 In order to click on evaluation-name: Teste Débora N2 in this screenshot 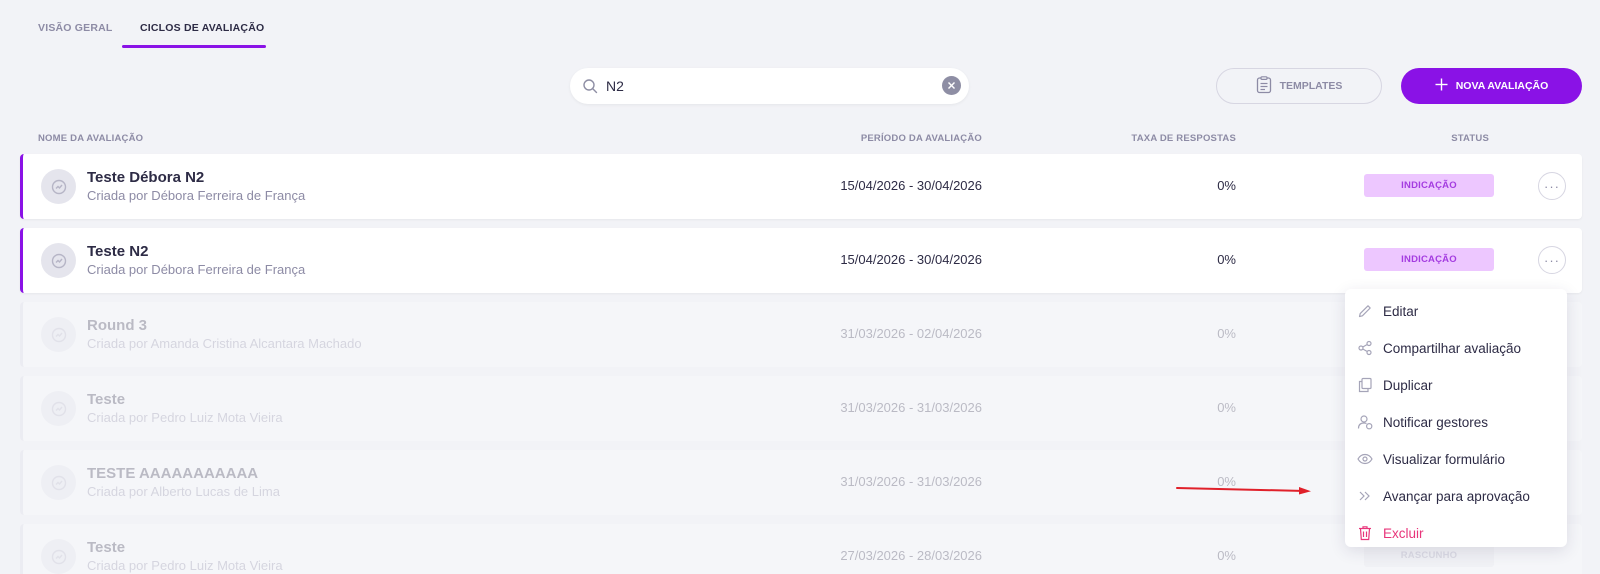, I will do `click(145, 177)`.